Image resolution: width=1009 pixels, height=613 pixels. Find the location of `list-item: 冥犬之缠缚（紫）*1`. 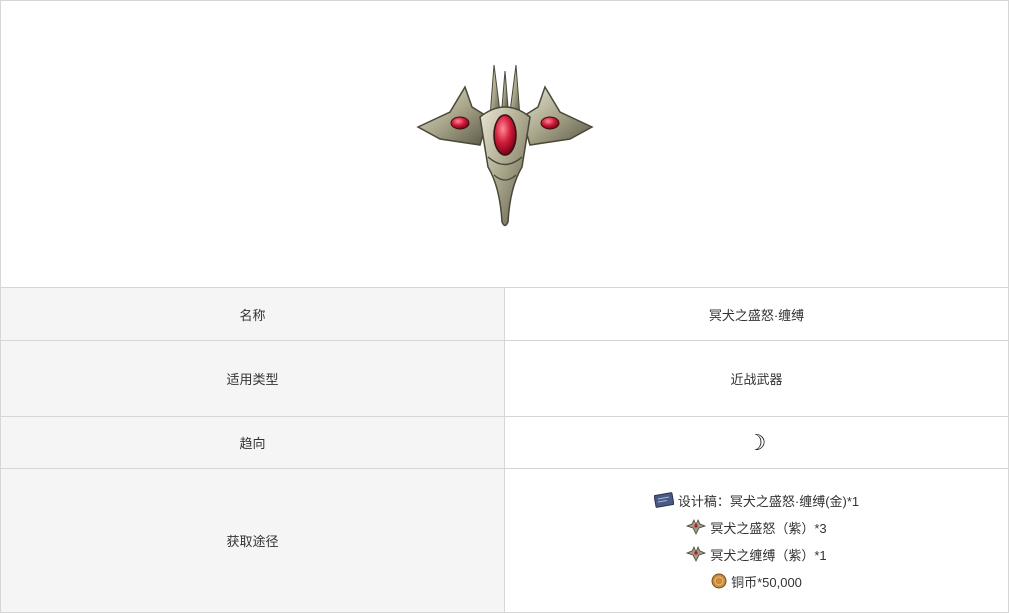

list-item: 冥犬之缠缚（紫）*1 is located at coordinates (756, 554).